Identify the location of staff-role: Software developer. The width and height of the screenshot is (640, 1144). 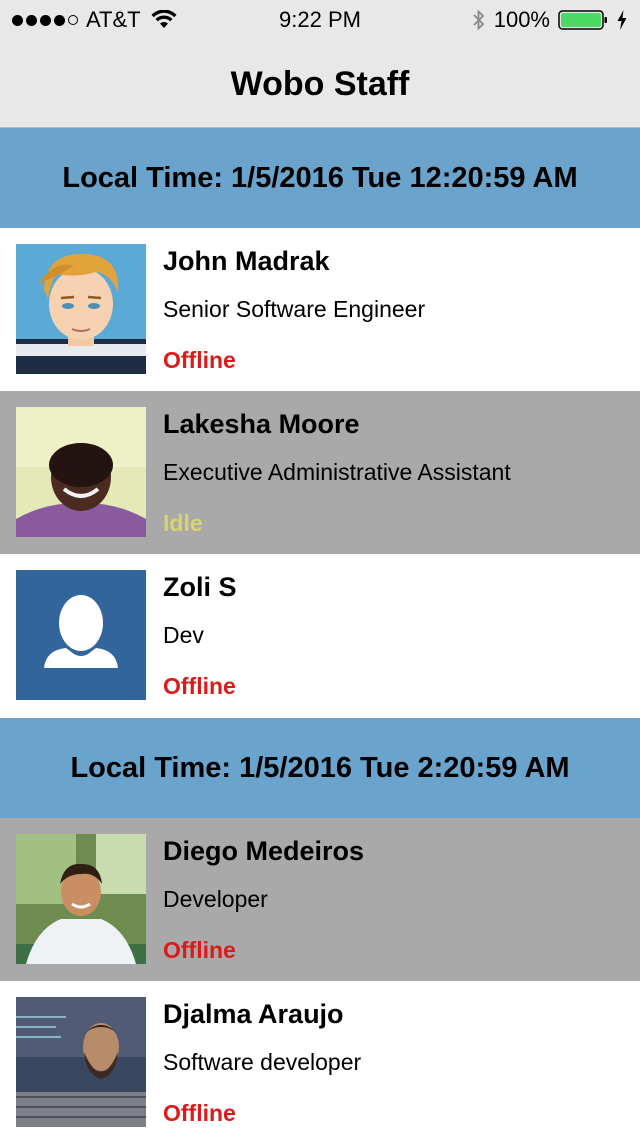
(262, 1062).